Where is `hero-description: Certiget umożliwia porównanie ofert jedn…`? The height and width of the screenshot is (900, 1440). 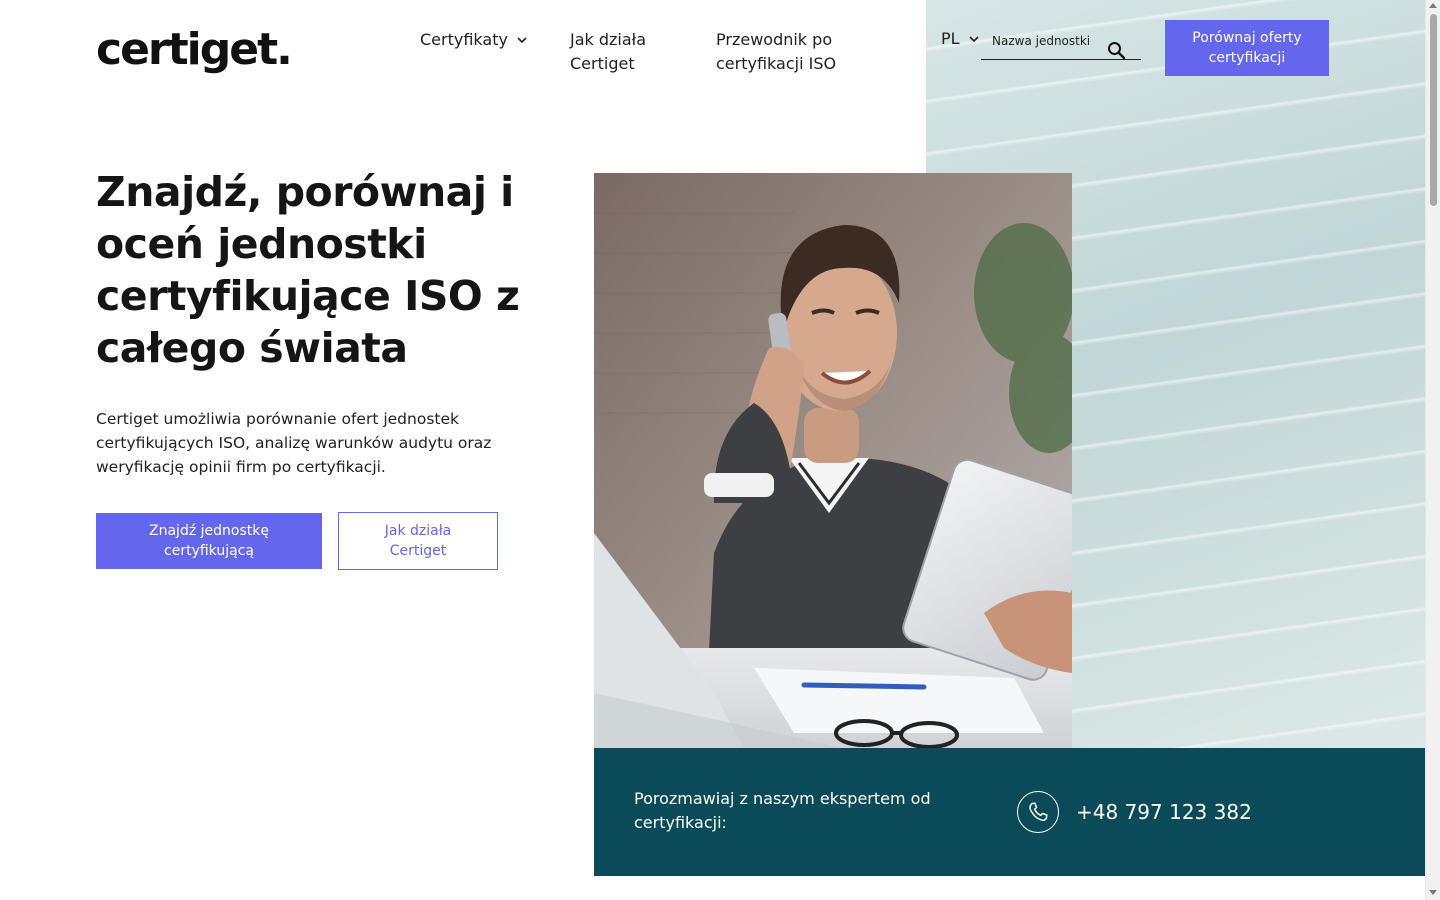 hero-description: Certiget umożliwia porównanie ofert jedn… is located at coordinates (294, 443).